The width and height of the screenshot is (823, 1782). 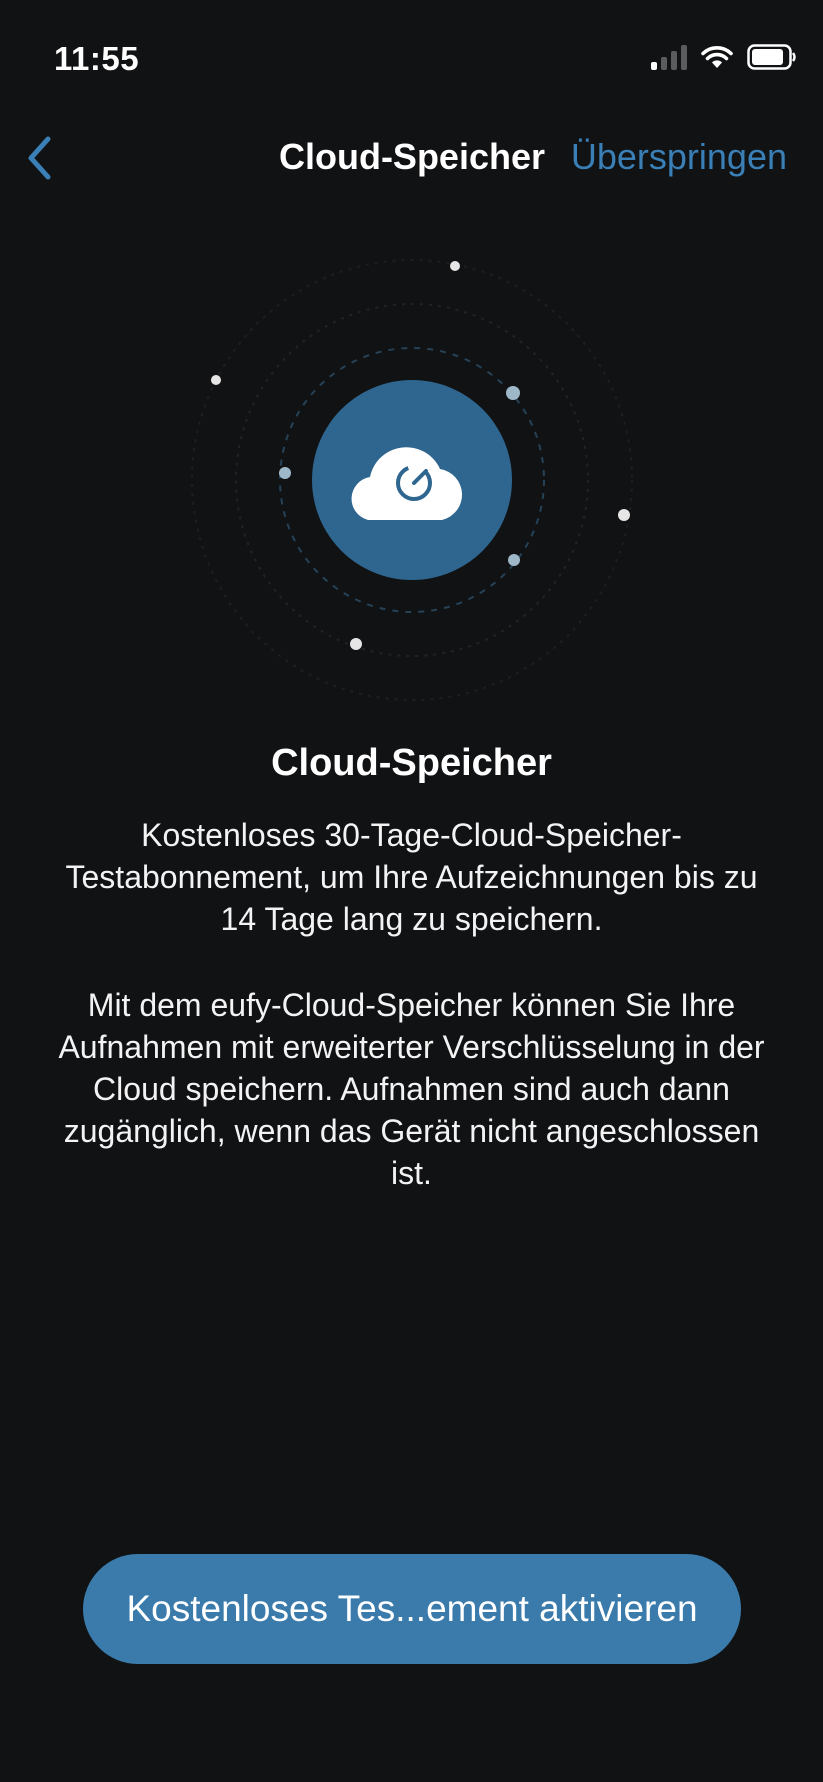 I want to click on back-button, so click(x=40, y=158).